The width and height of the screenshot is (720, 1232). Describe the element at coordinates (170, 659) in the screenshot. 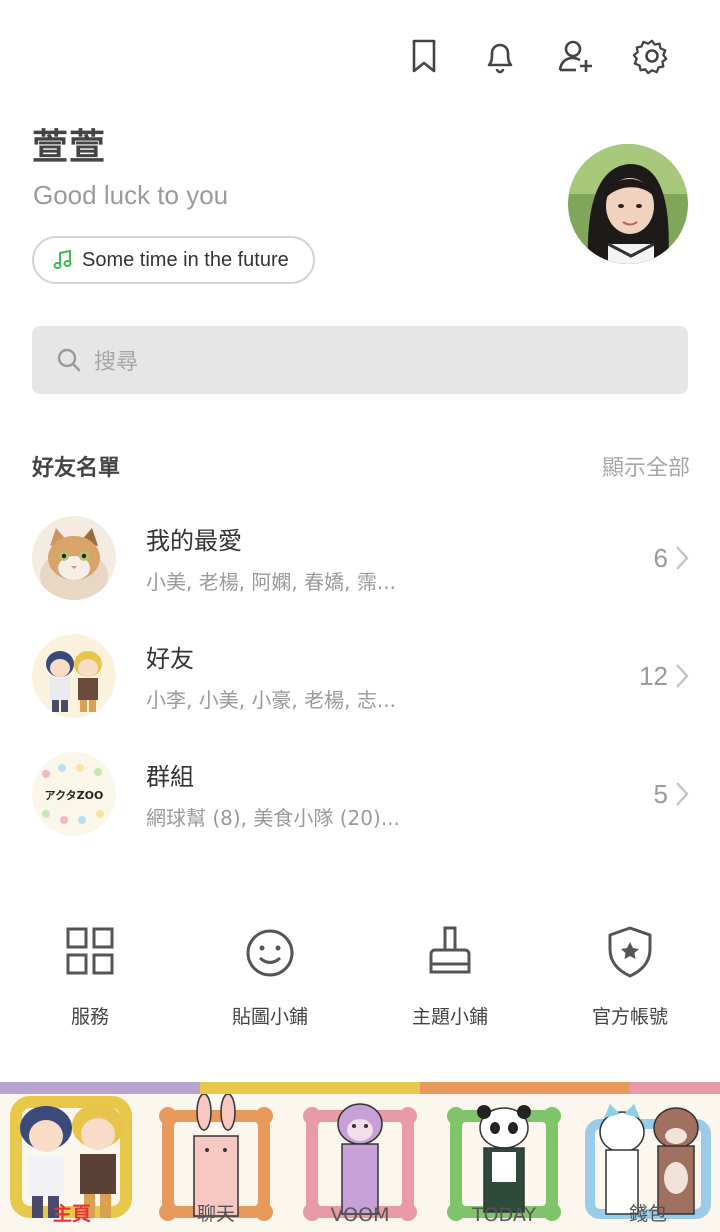

I see `group-name: 好友` at that location.